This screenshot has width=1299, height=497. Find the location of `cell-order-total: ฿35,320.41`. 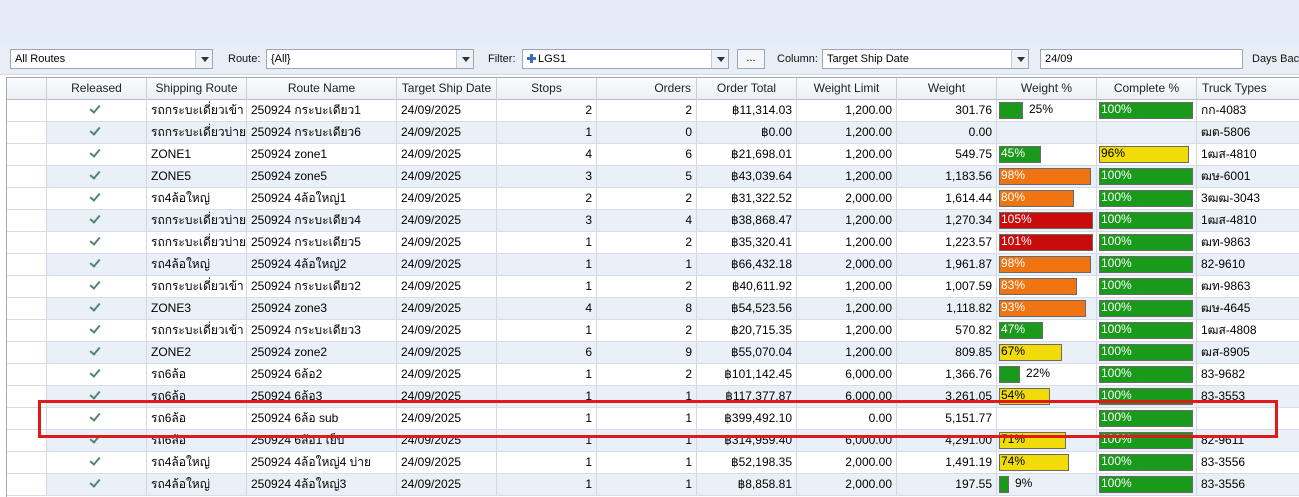

cell-order-total: ฿35,320.41 is located at coordinates (747, 242).